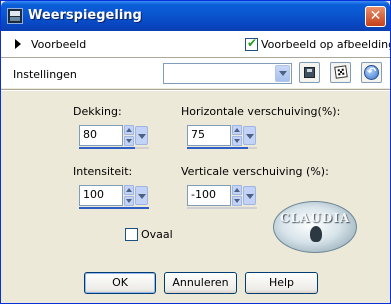 The height and width of the screenshot is (304, 391). What do you see at coordinates (195, 90) in the screenshot?
I see `divider-highlight` at bounding box center [195, 90].